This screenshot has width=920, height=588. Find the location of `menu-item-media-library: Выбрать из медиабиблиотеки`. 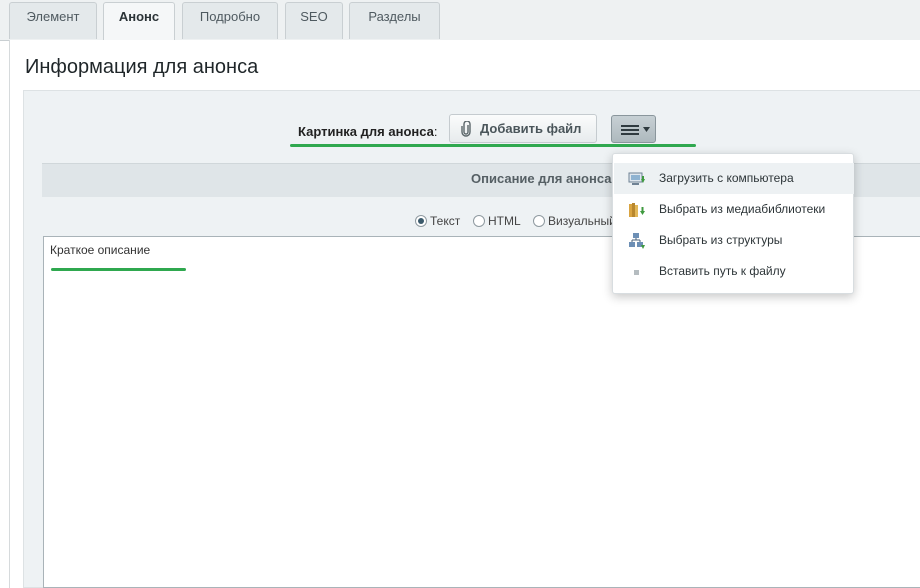

menu-item-media-library: Выбрать из медиабиблиотеки is located at coordinates (734, 209).